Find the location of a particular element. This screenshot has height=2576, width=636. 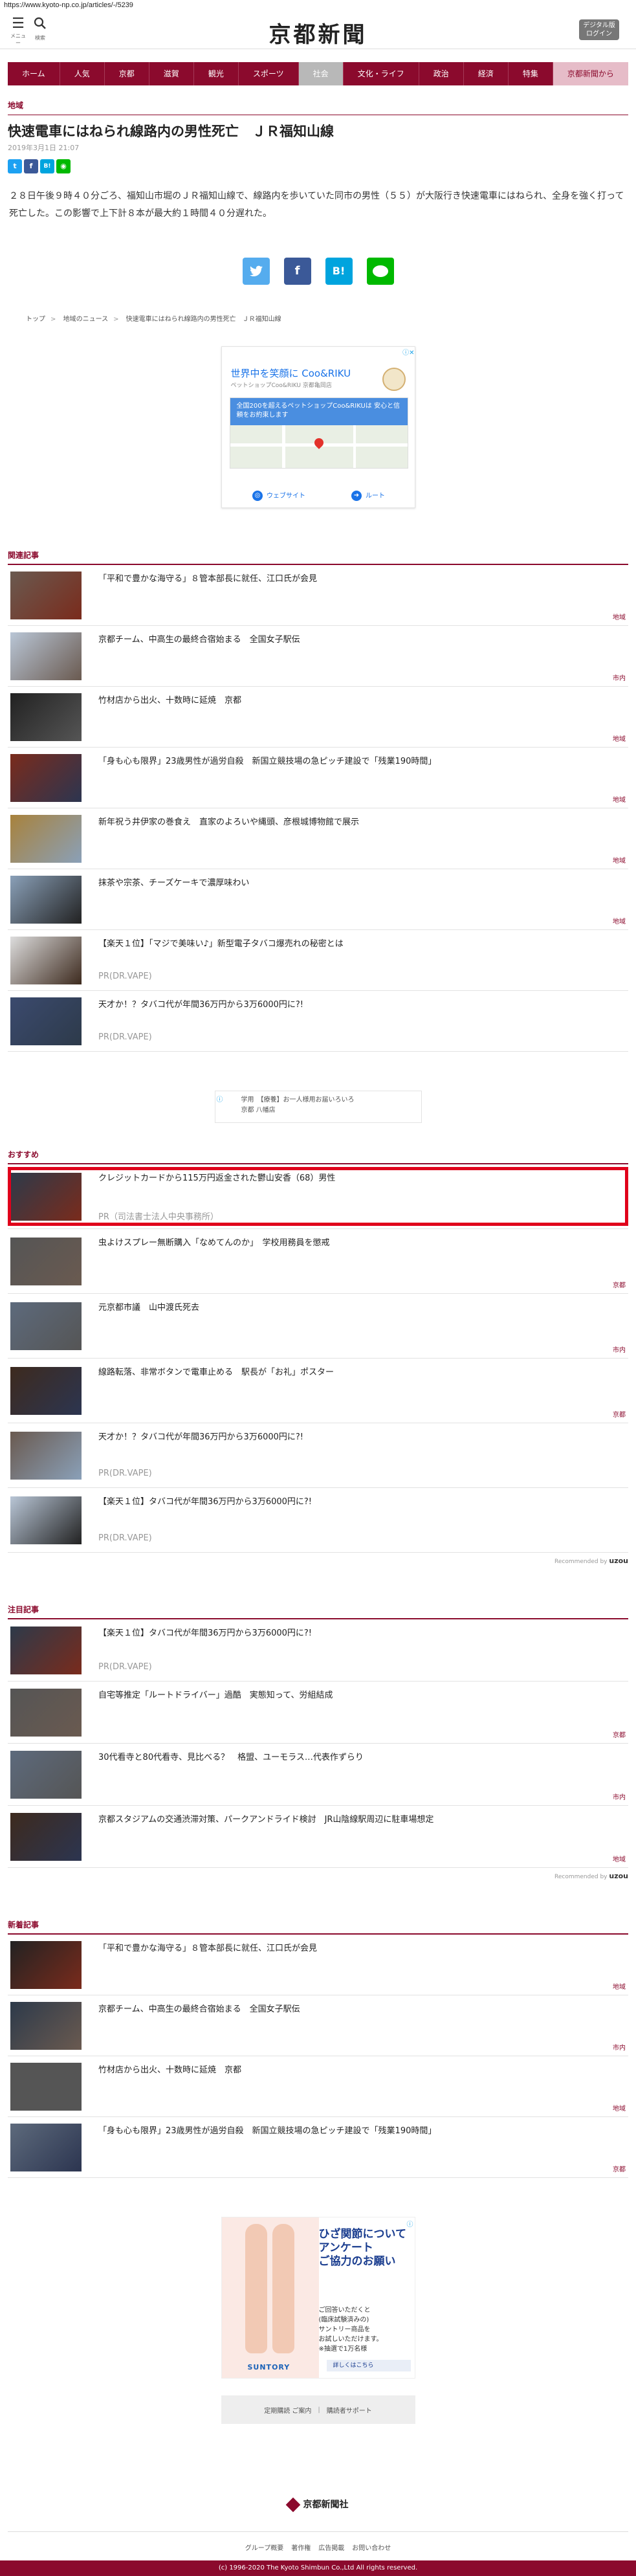

breadcrumb-local: 地域のニュース is located at coordinates (86, 319).